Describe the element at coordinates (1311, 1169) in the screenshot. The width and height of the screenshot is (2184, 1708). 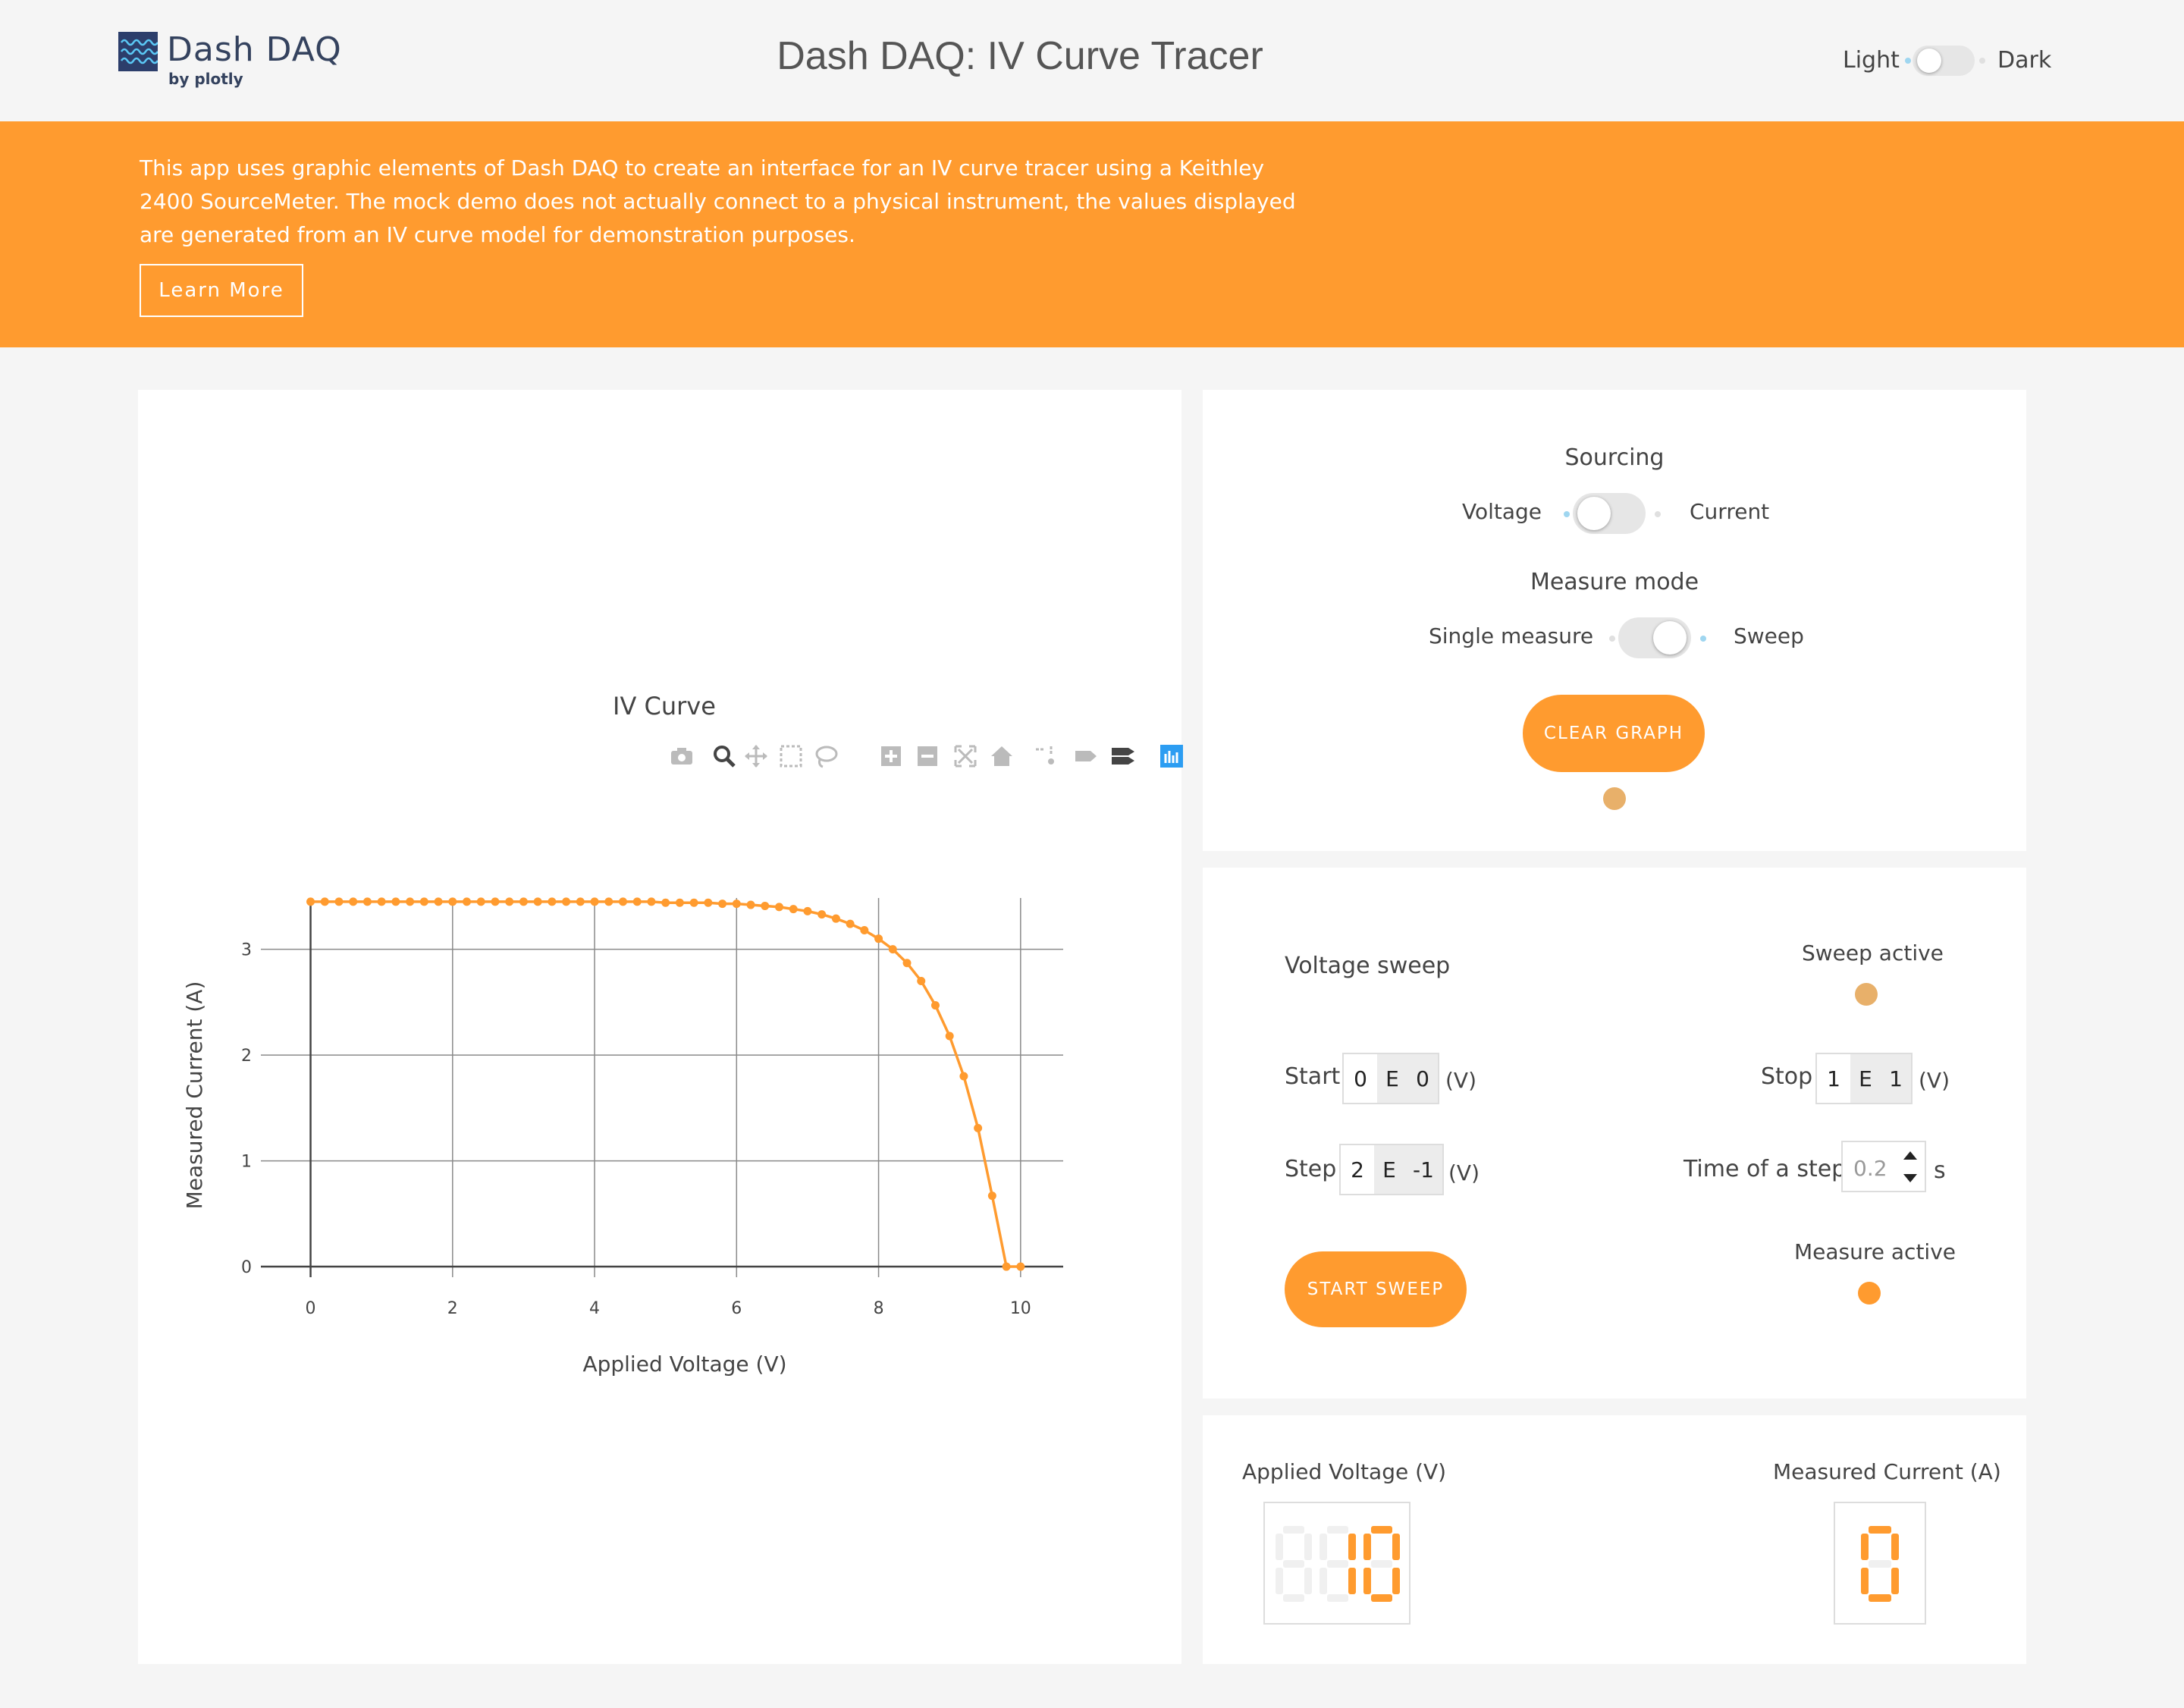
I see `step-label: Step` at that location.